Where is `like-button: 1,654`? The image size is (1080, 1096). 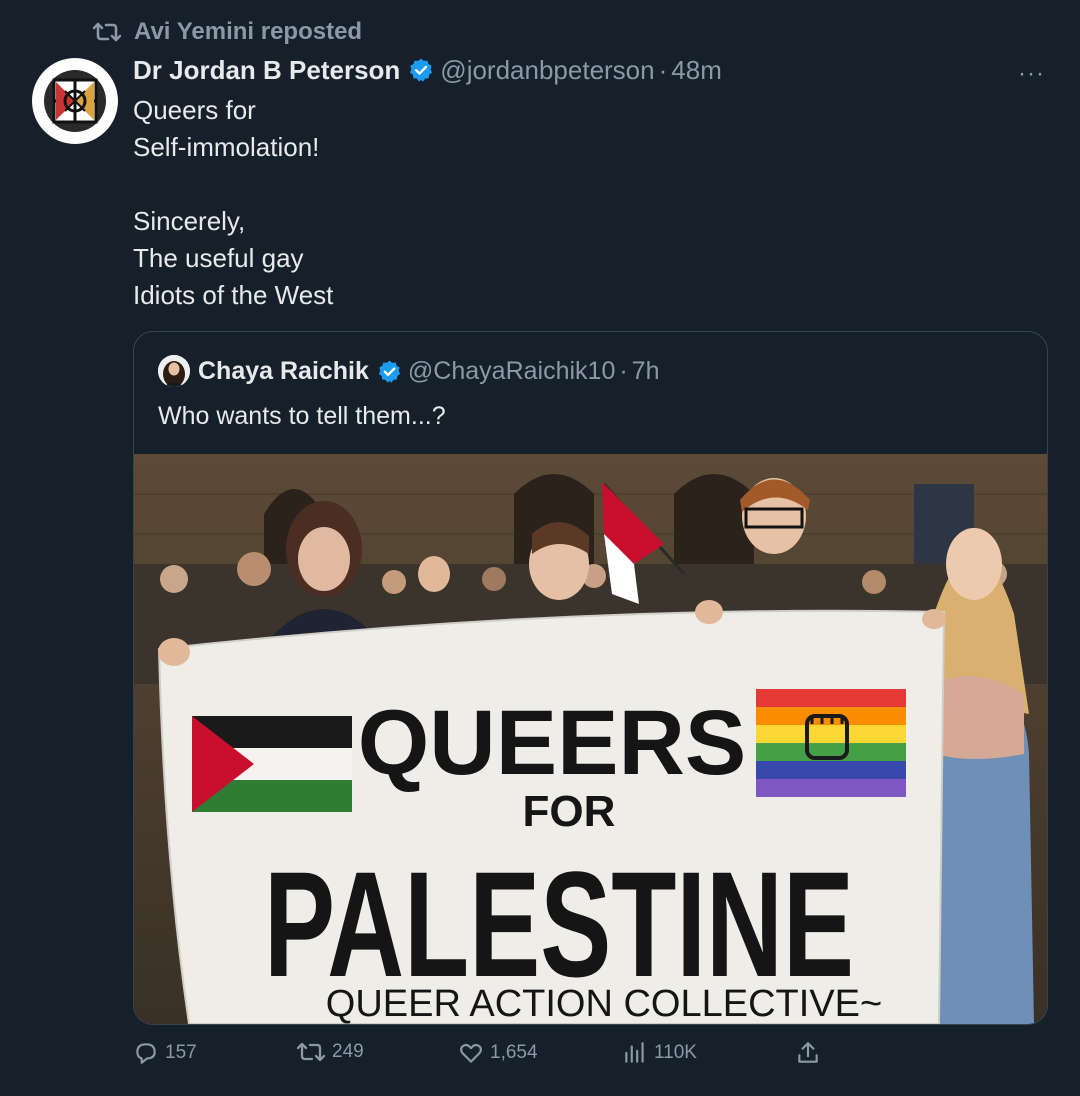 like-button: 1,654 is located at coordinates (498, 1053).